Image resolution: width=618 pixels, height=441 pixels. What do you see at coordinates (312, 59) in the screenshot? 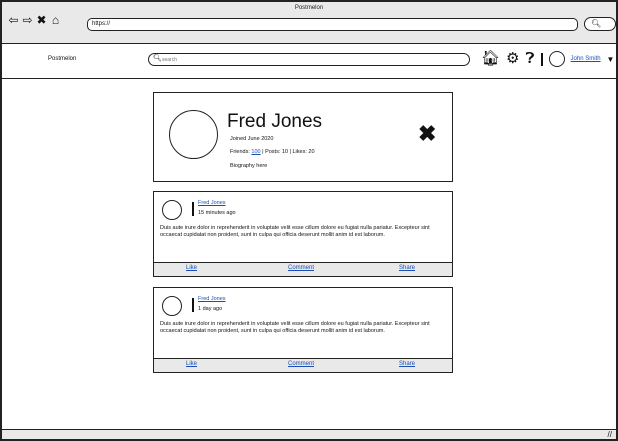
I see `search-input` at bounding box center [312, 59].